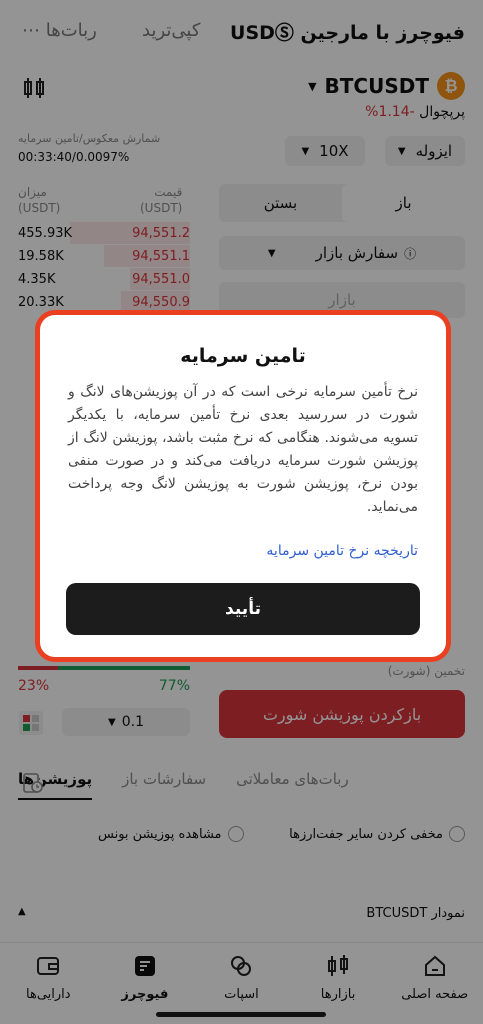 This screenshot has height=1024, width=483. Describe the element at coordinates (241, 1014) in the screenshot. I see `home-indicator` at that location.